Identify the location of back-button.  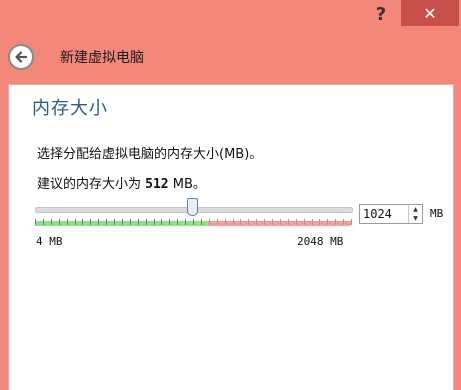
(21, 57).